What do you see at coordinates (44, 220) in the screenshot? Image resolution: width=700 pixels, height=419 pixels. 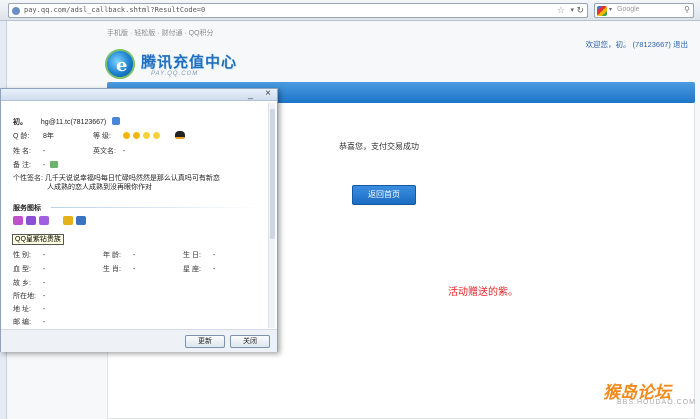 I see `red-diamond-icon` at bounding box center [44, 220].